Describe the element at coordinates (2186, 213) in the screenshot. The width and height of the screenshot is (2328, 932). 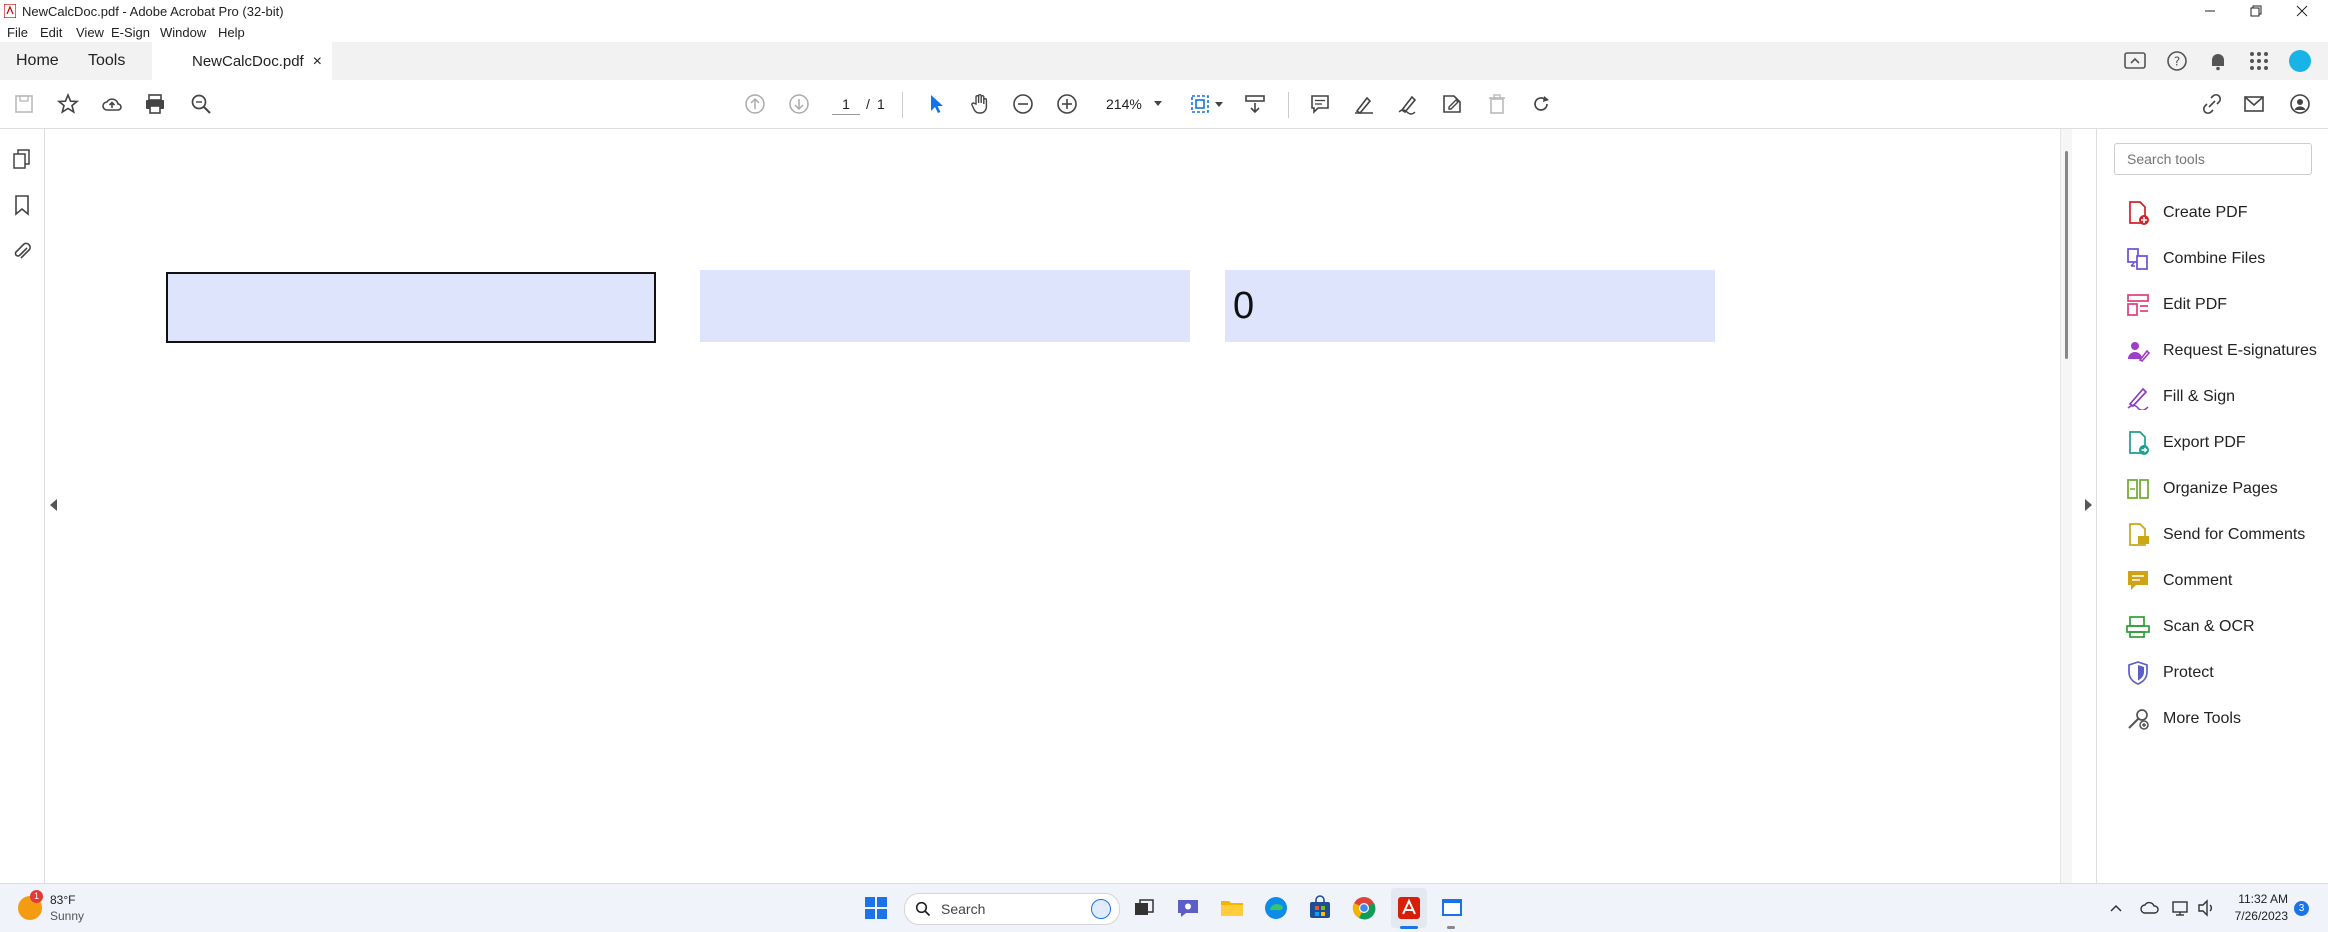
I see `tool-create-pdf: Create PDF` at that location.